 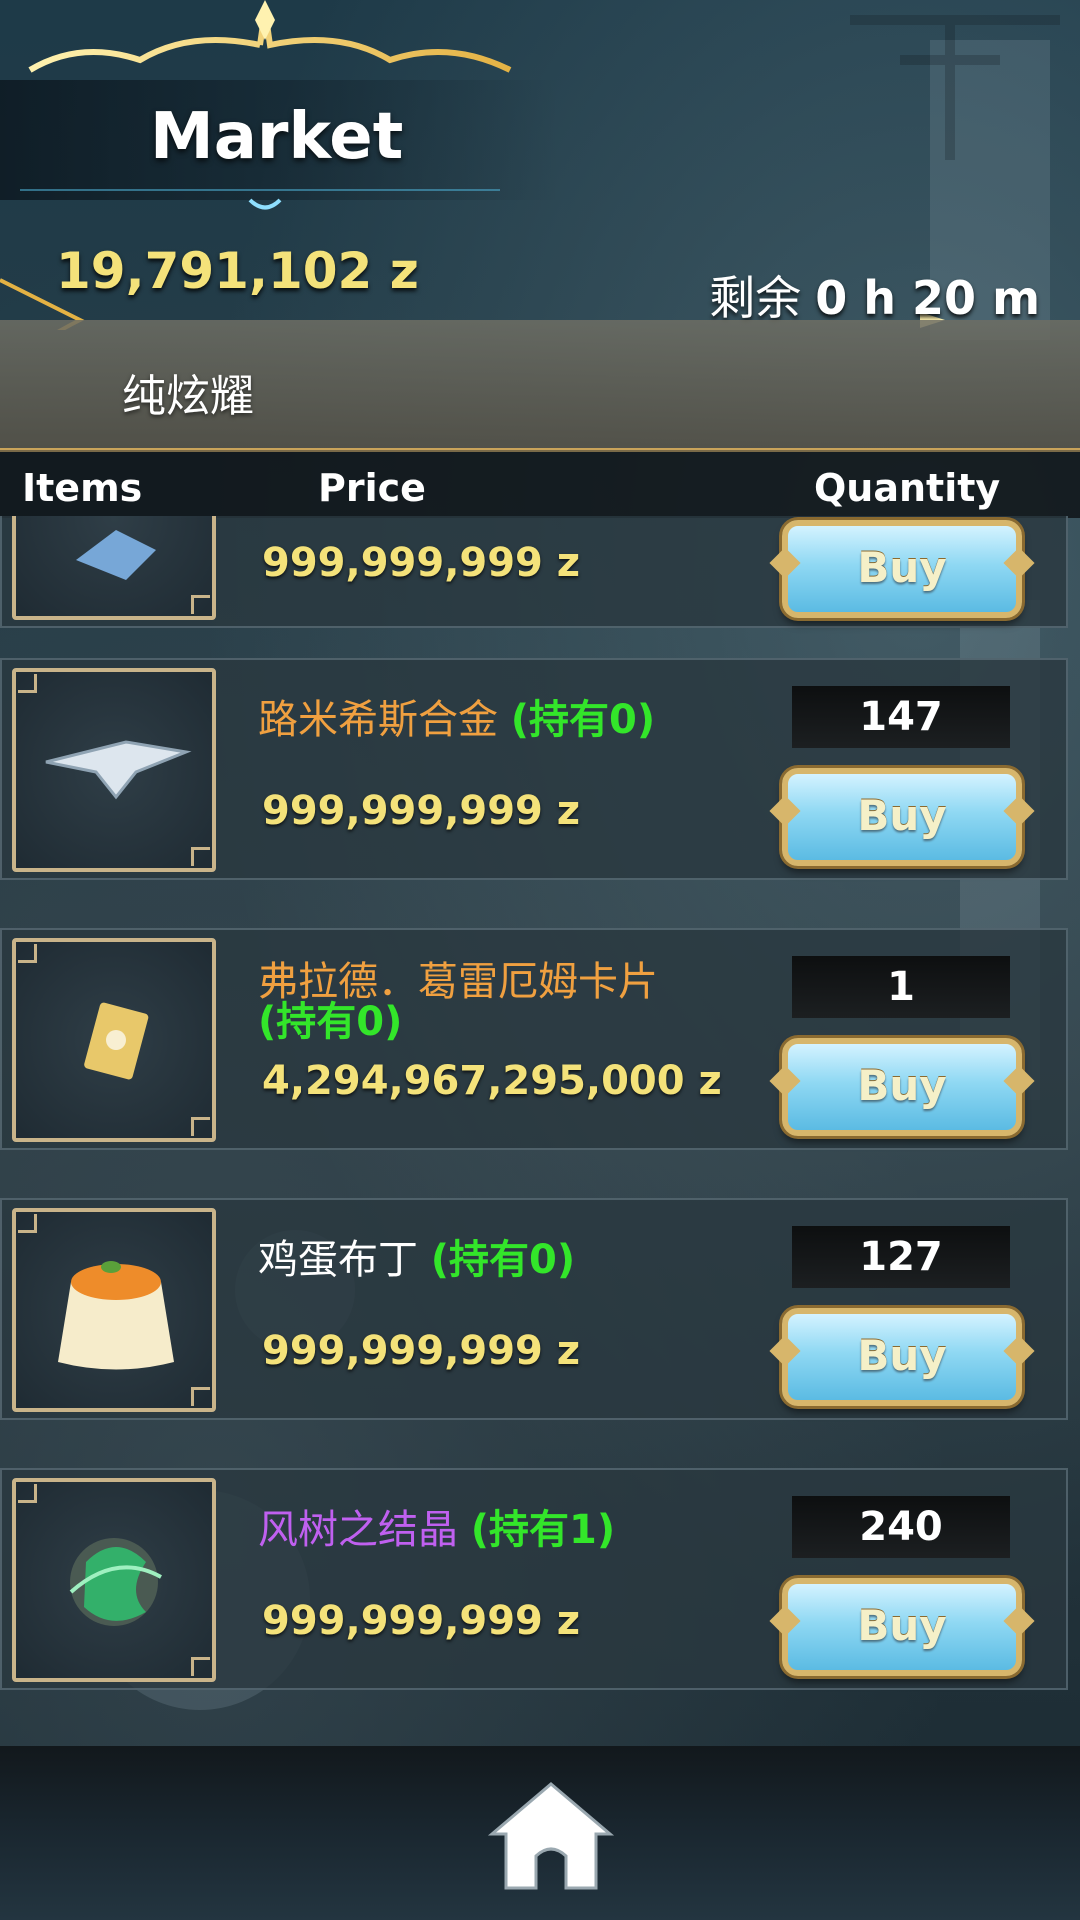 I want to click on category-bar: 纯炫耀, so click(x=540, y=385).